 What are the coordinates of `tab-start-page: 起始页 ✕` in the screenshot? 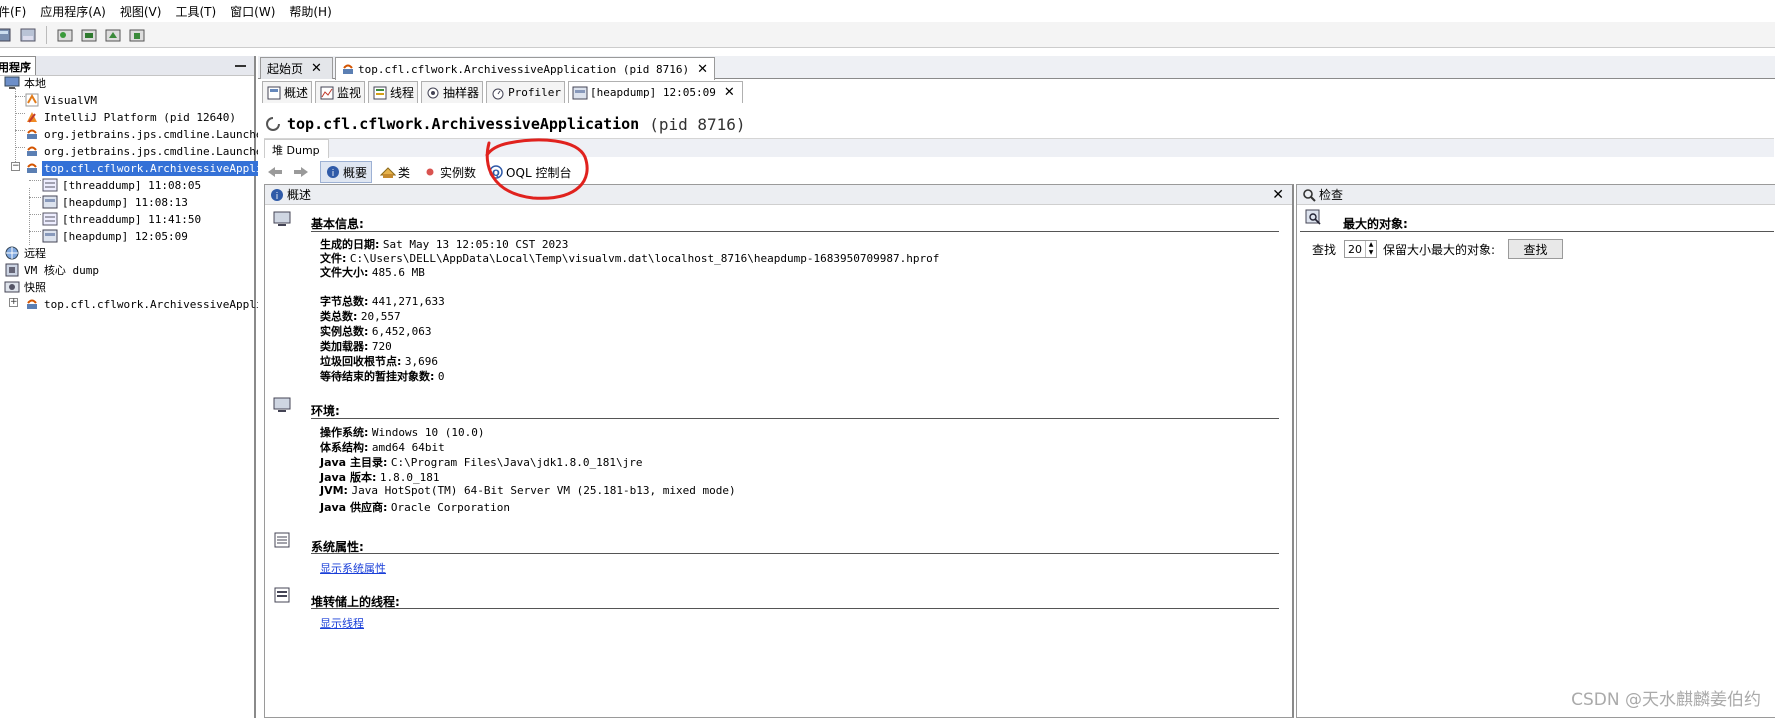 It's located at (296, 68).